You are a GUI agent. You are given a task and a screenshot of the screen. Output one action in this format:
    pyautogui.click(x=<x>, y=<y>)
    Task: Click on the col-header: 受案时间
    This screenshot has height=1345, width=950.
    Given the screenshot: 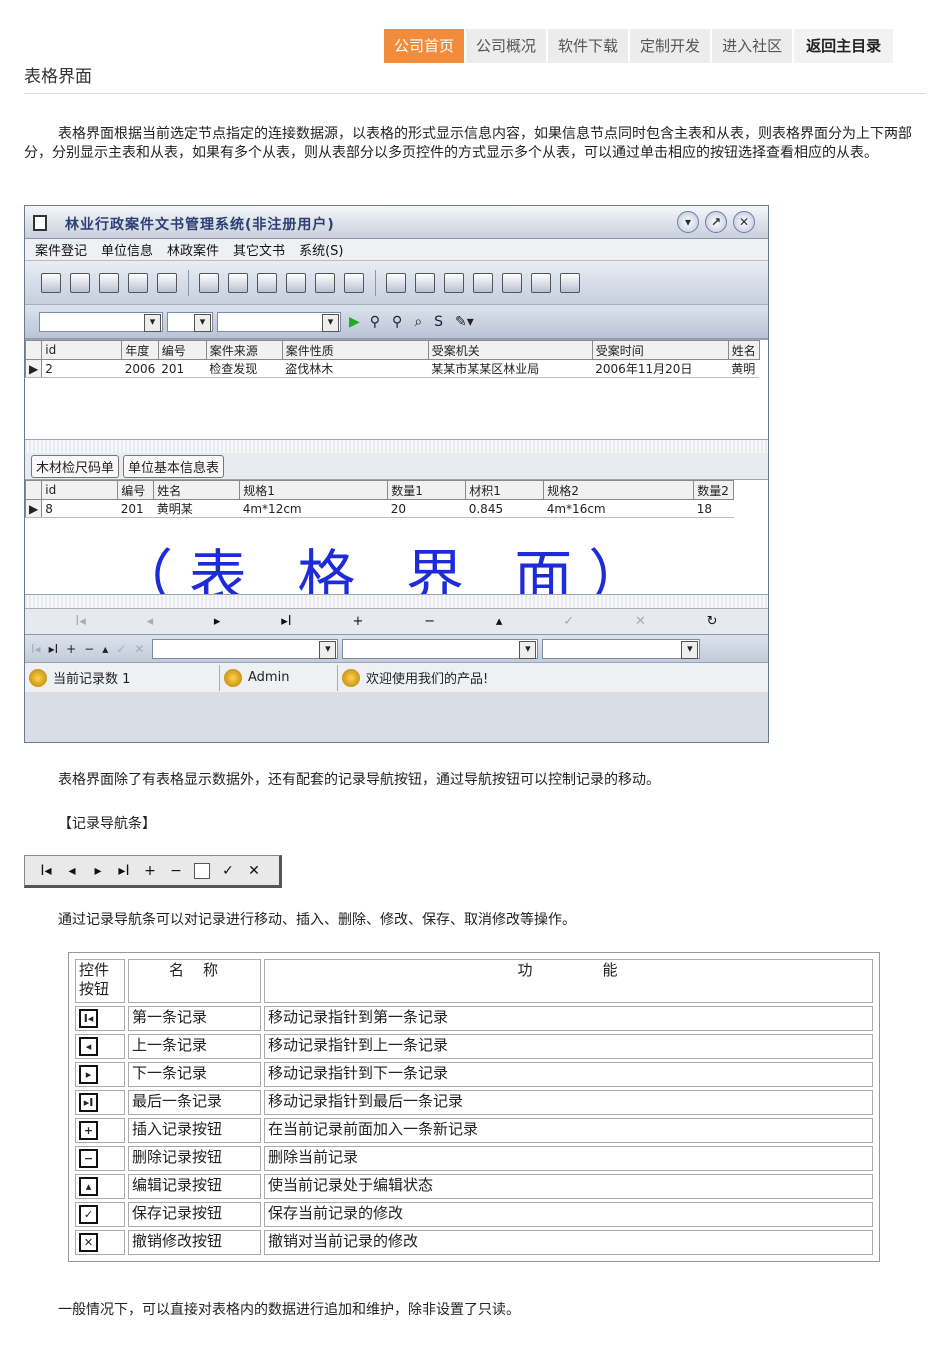 What is the action you would take?
    pyautogui.click(x=660, y=350)
    